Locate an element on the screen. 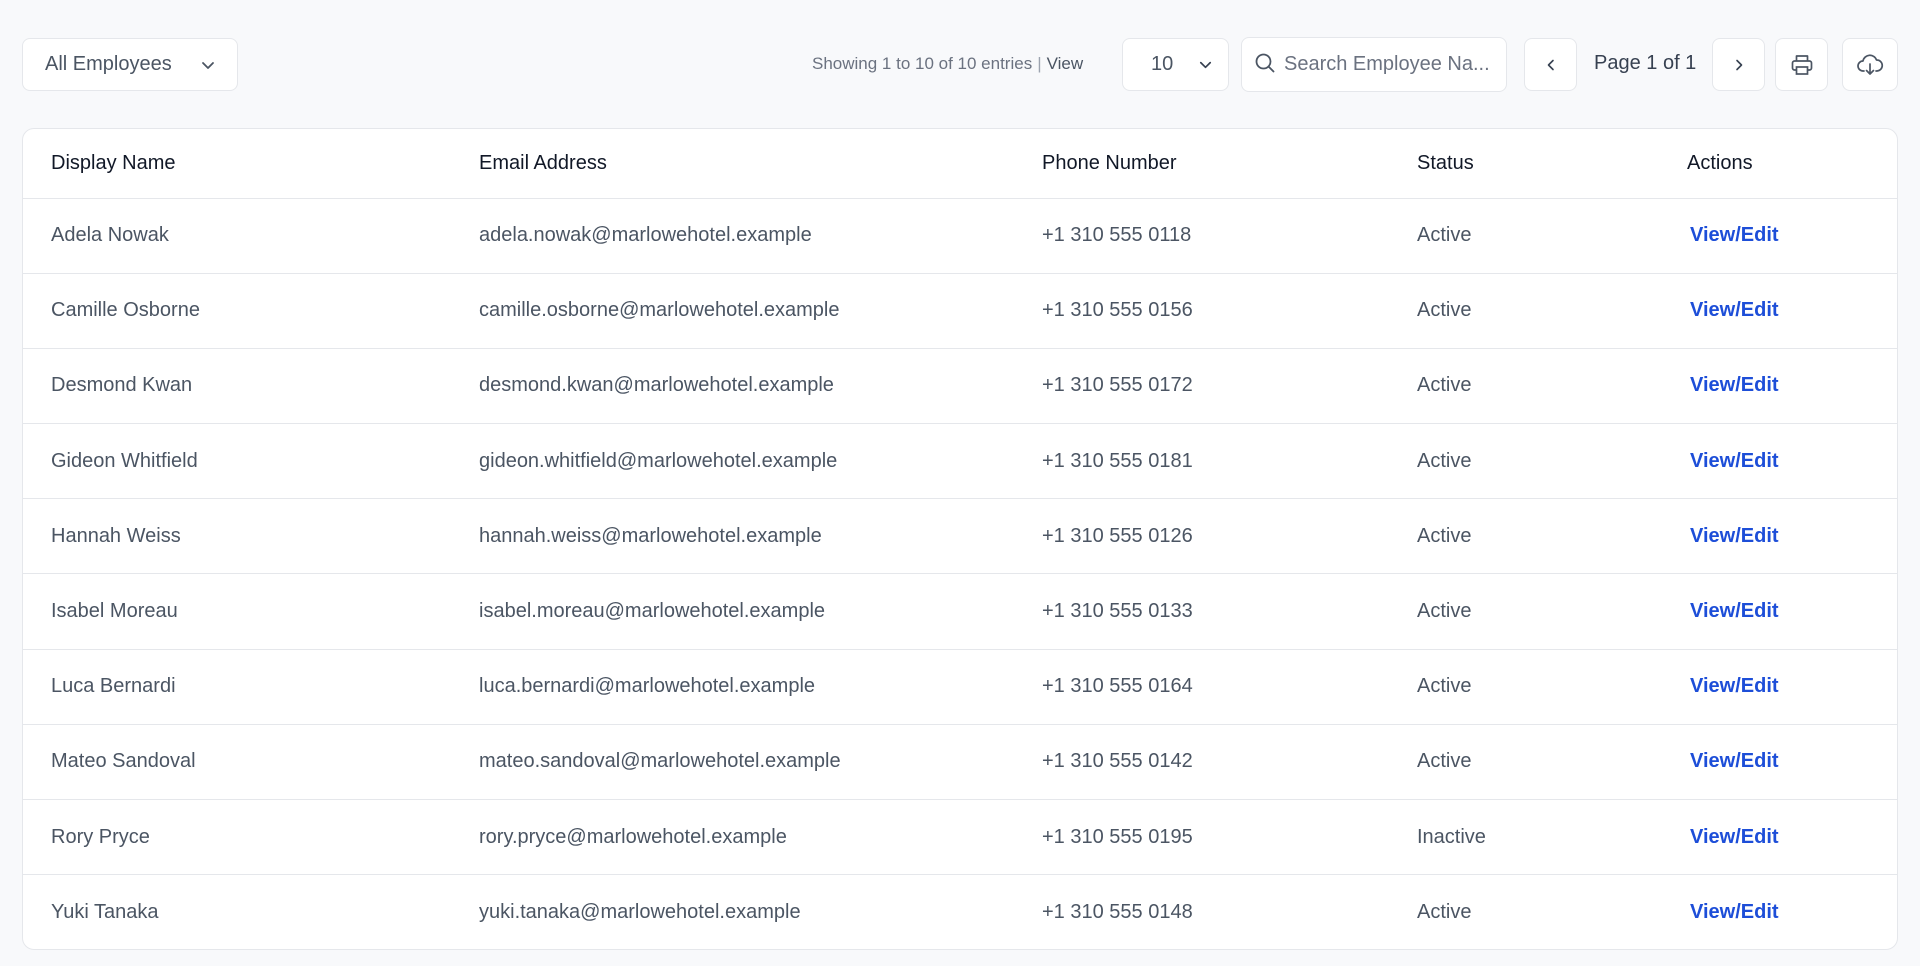  cell-phone: +1 310 555 0148 is located at coordinates (1117, 912).